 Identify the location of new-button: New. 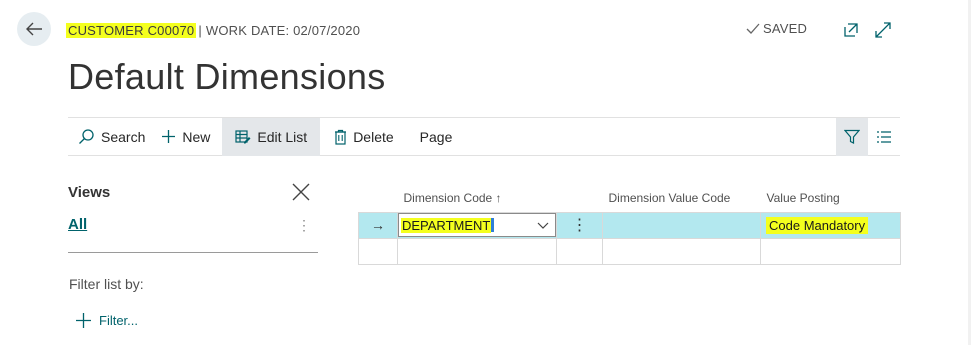
(185, 137).